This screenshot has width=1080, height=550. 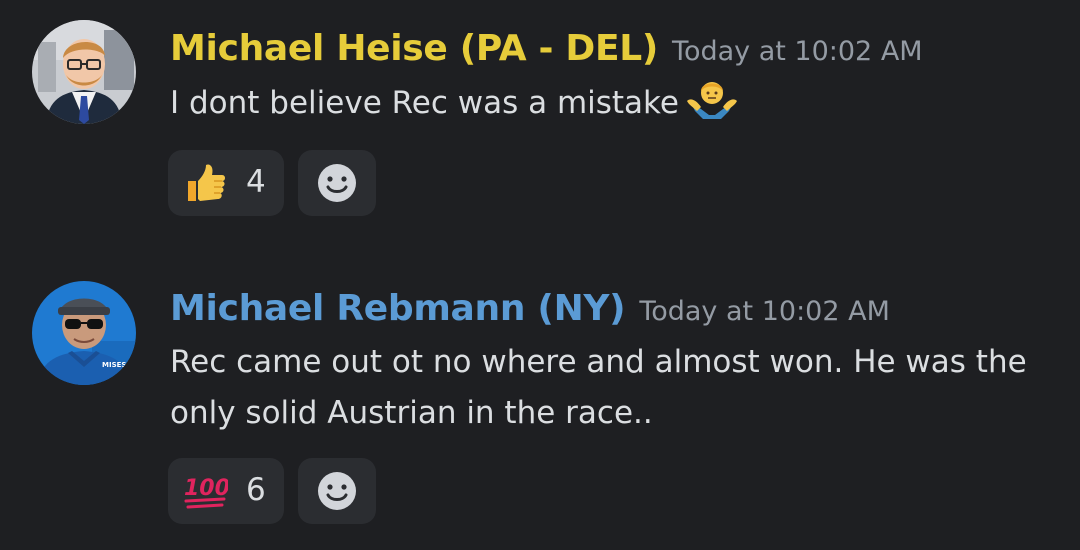 What do you see at coordinates (205, 185) in the screenshot?
I see `thumbs-up-emoji-icon` at bounding box center [205, 185].